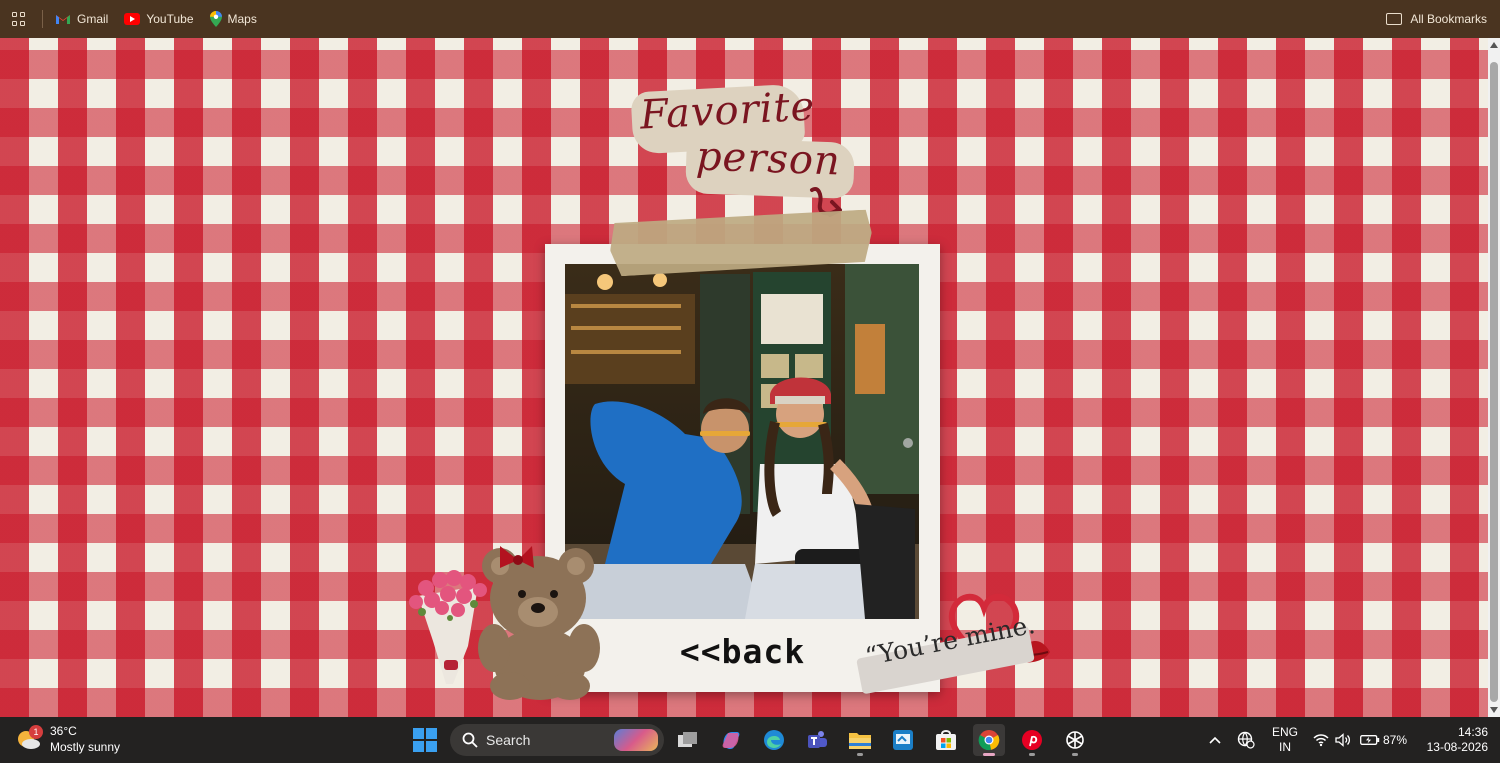 This screenshot has width=1500, height=763. What do you see at coordinates (1343, 740) in the screenshot?
I see `volume-icon` at bounding box center [1343, 740].